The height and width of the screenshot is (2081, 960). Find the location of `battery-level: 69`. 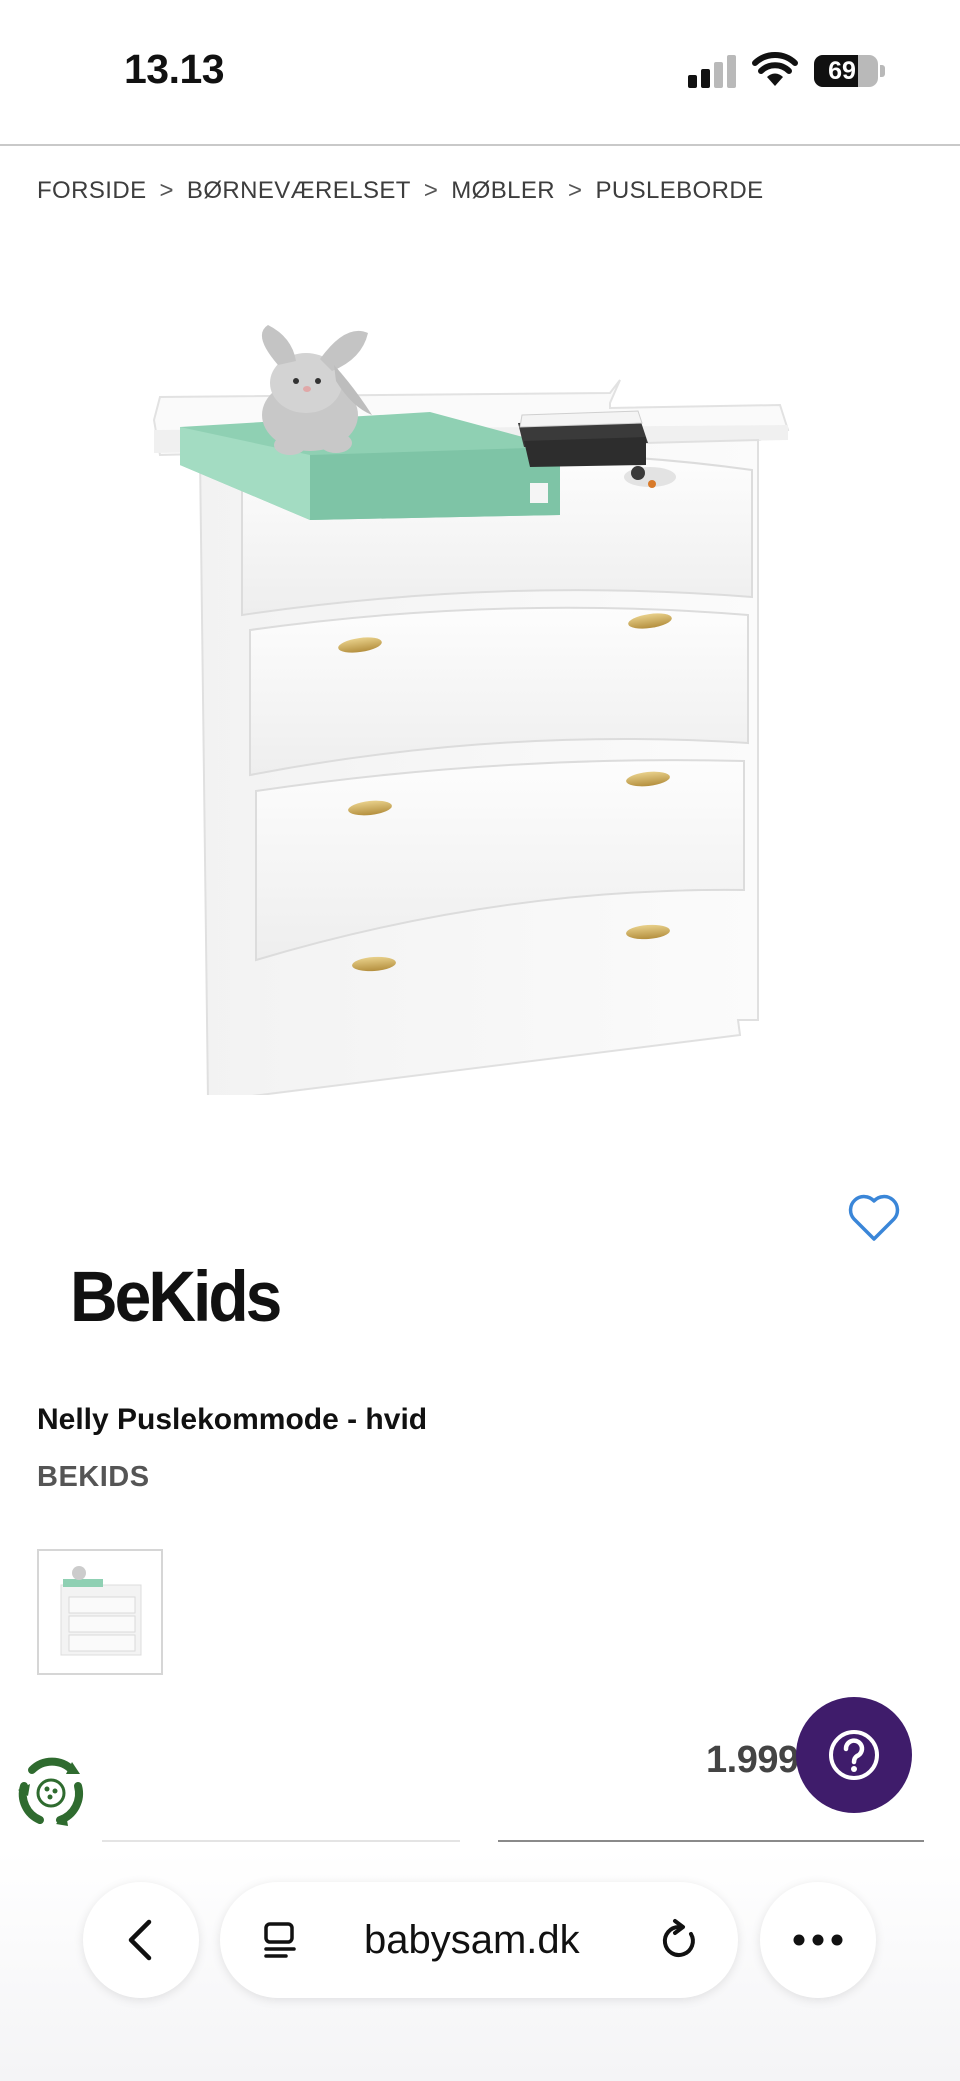

battery-level: 69 is located at coordinates (842, 71).